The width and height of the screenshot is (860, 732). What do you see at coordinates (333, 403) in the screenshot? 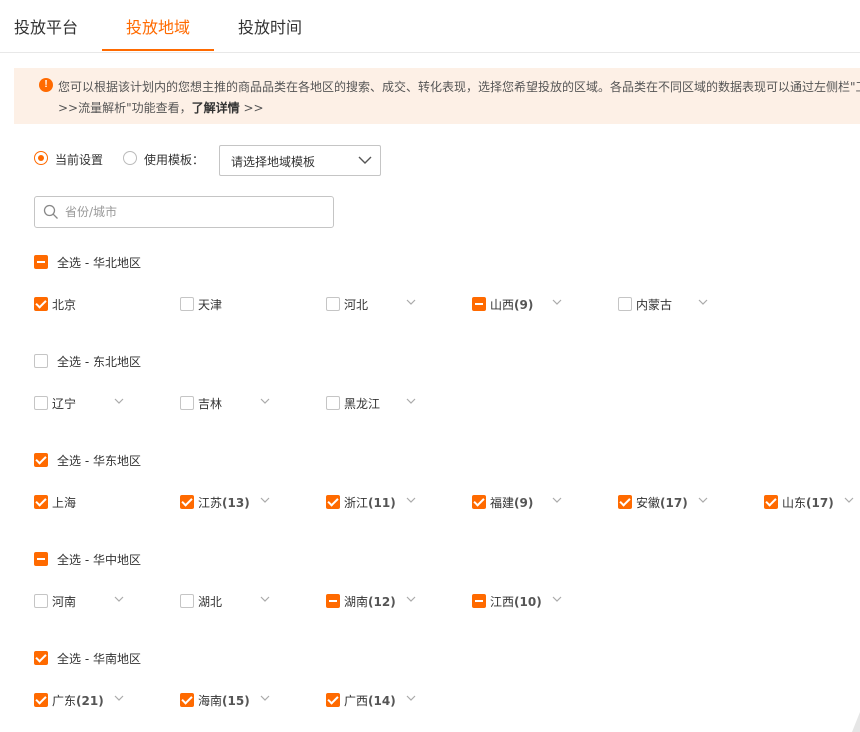
I see `province-checkbox-heilongjiang` at bounding box center [333, 403].